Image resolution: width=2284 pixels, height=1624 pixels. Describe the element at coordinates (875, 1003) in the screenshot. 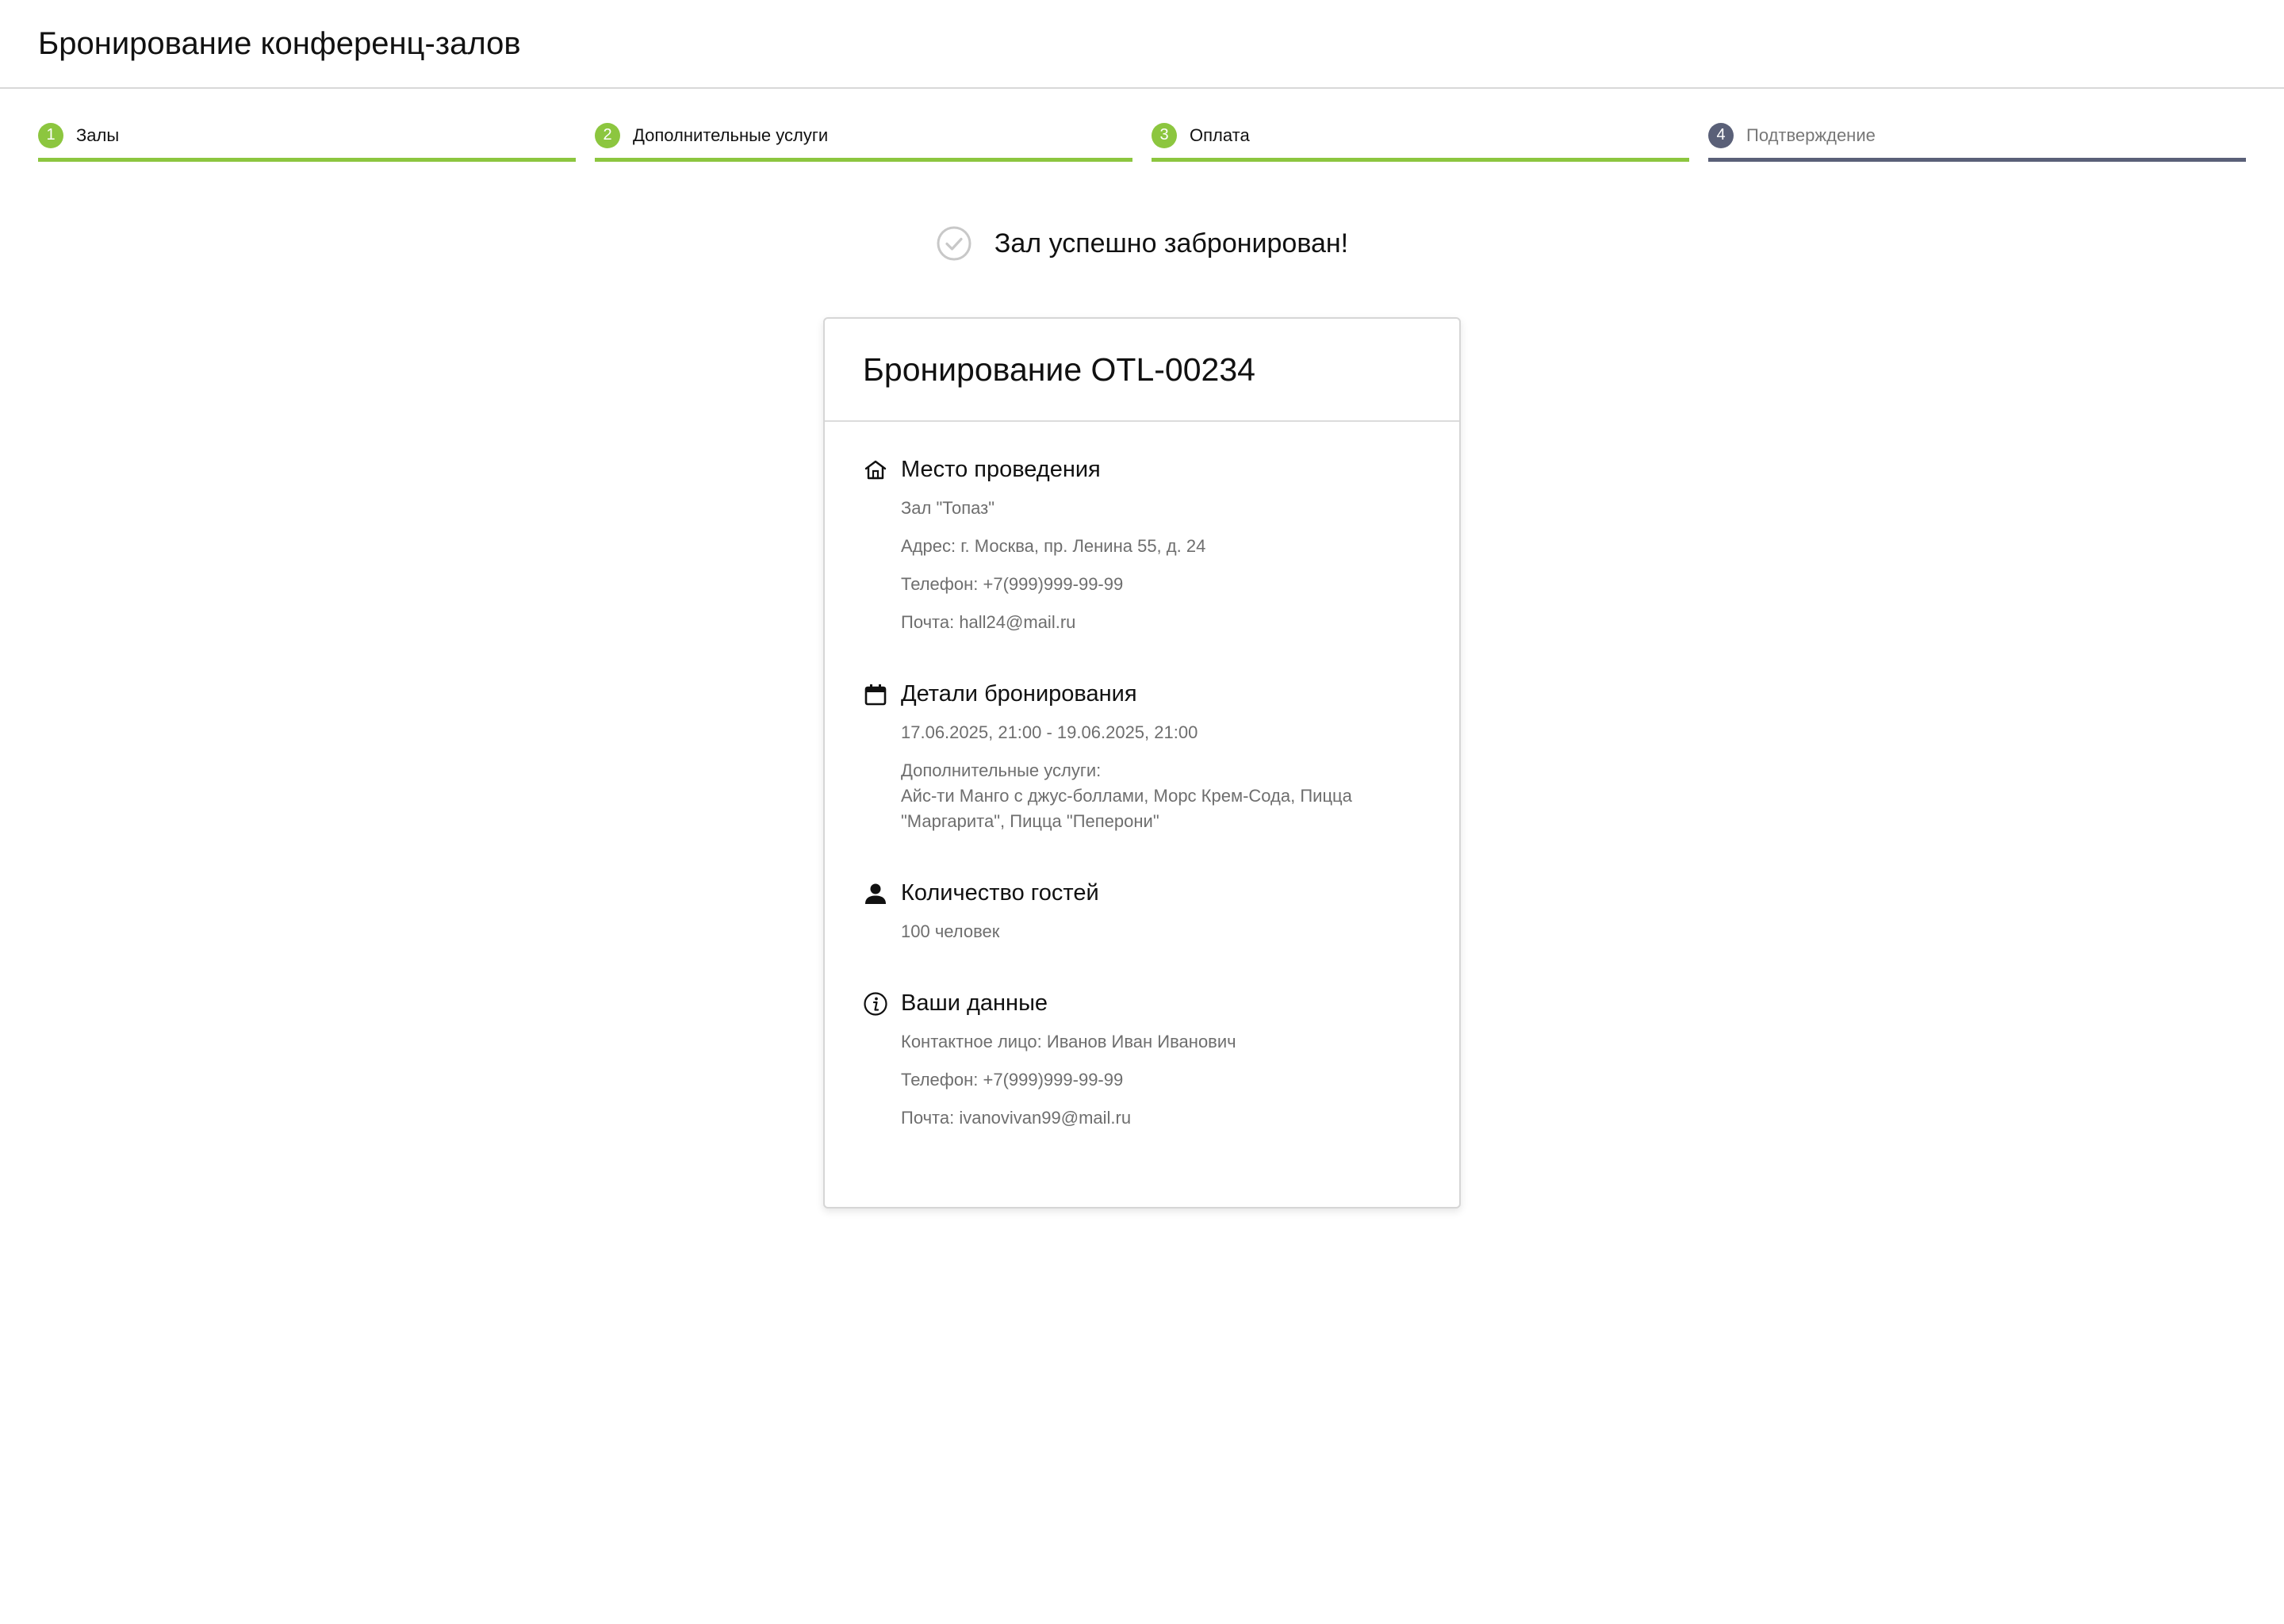

I see `info-icon` at that location.